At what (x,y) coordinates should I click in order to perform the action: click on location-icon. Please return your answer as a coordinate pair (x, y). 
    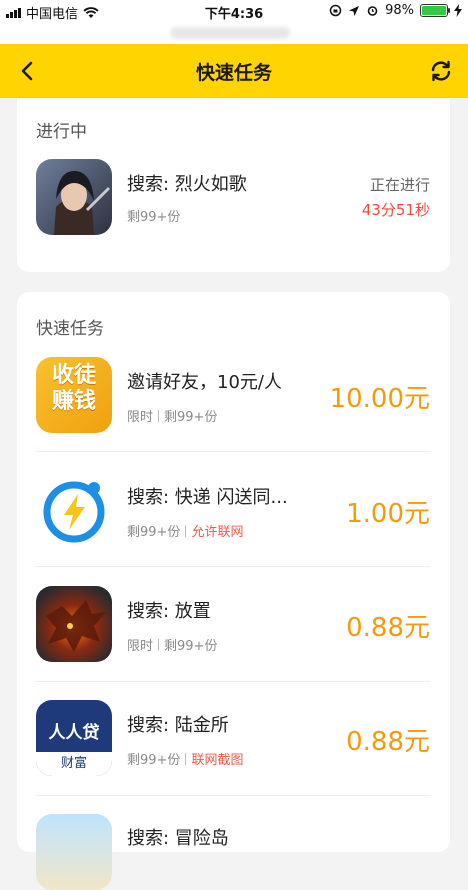
    Looking at the image, I should click on (354, 10).